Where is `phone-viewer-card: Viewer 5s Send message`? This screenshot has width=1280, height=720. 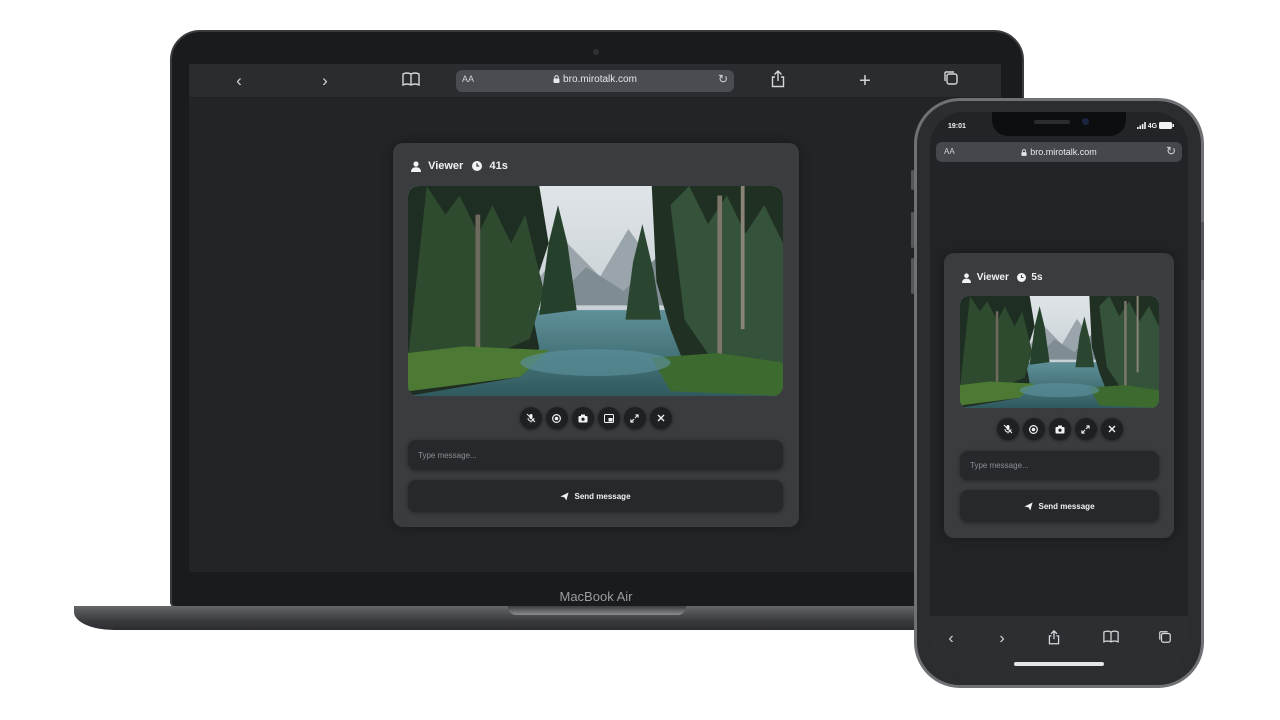 phone-viewer-card: Viewer 5s Send message is located at coordinates (1059, 395).